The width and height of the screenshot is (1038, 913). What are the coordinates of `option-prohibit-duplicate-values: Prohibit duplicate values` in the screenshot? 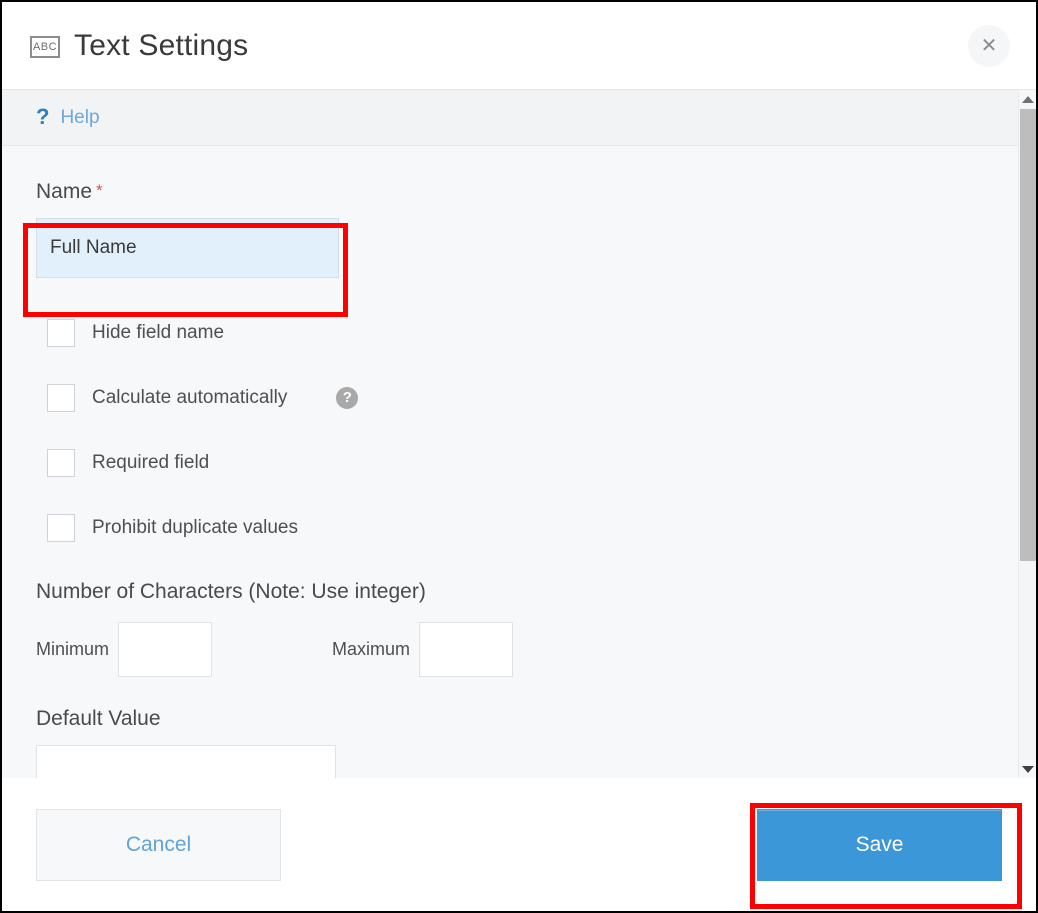 It's located at (519, 527).